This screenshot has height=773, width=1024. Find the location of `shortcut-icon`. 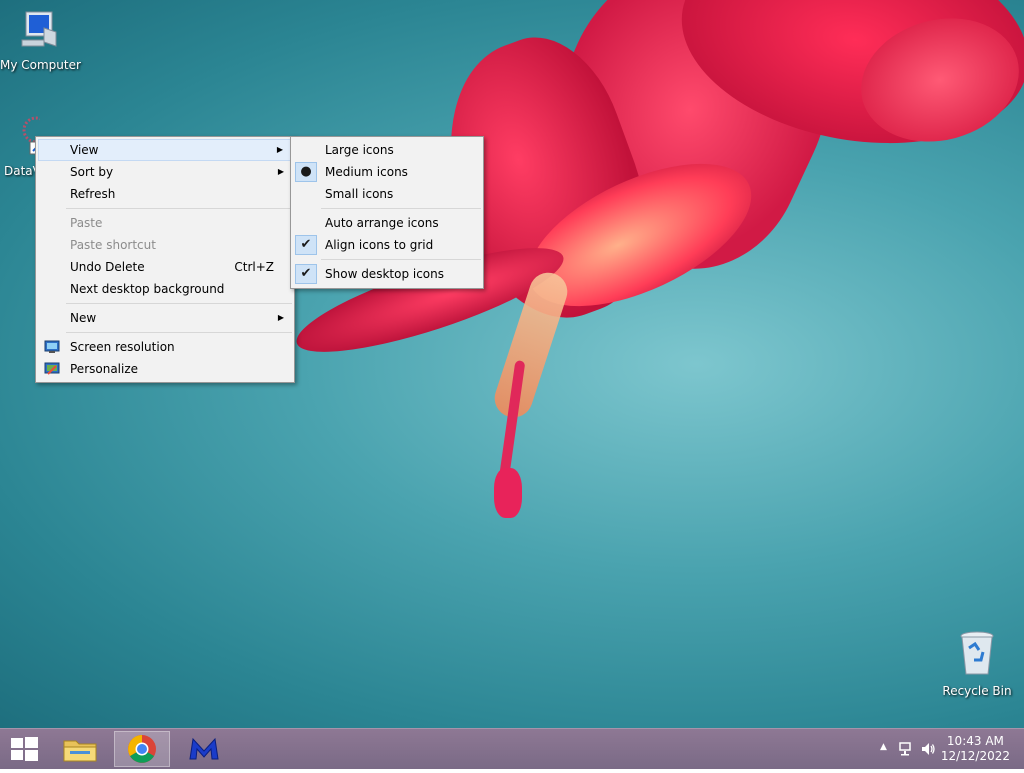

shortcut-icon is located at coordinates (36, 135).